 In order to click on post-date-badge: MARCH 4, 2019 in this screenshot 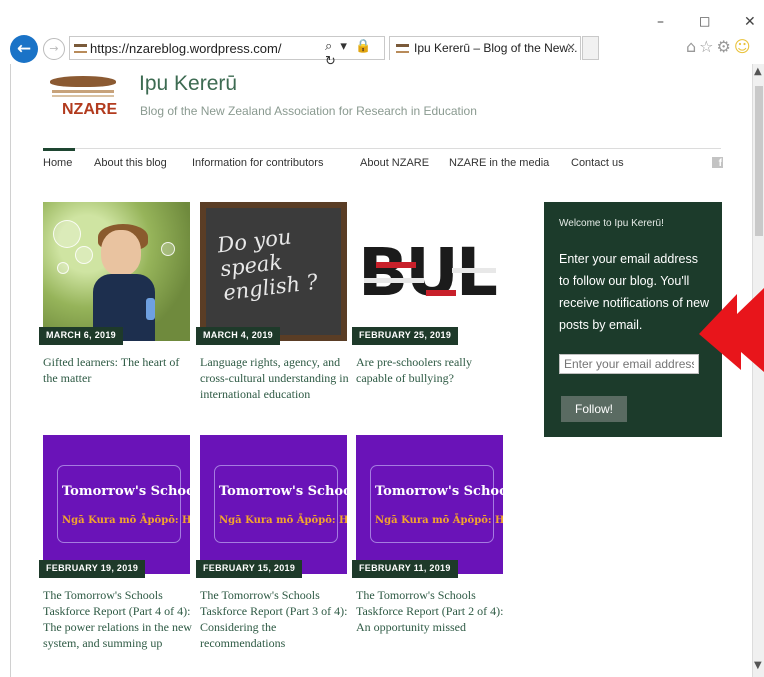, I will do `click(238, 336)`.